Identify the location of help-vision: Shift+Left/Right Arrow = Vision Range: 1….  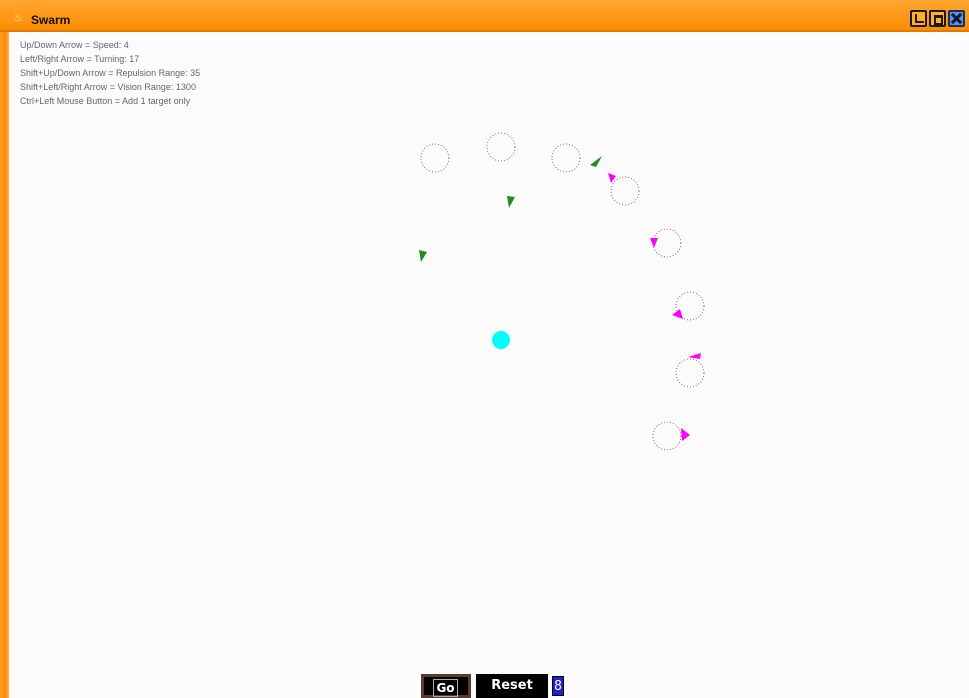
(108, 87).